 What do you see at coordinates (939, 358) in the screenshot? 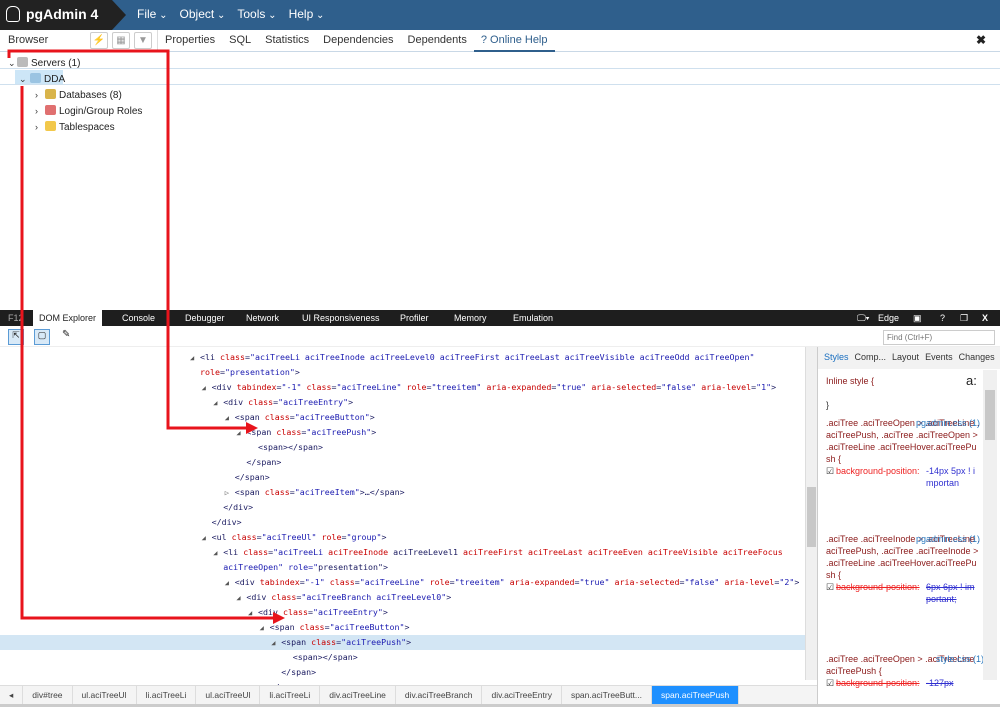
I see `styles-tab-3: Events` at bounding box center [939, 358].